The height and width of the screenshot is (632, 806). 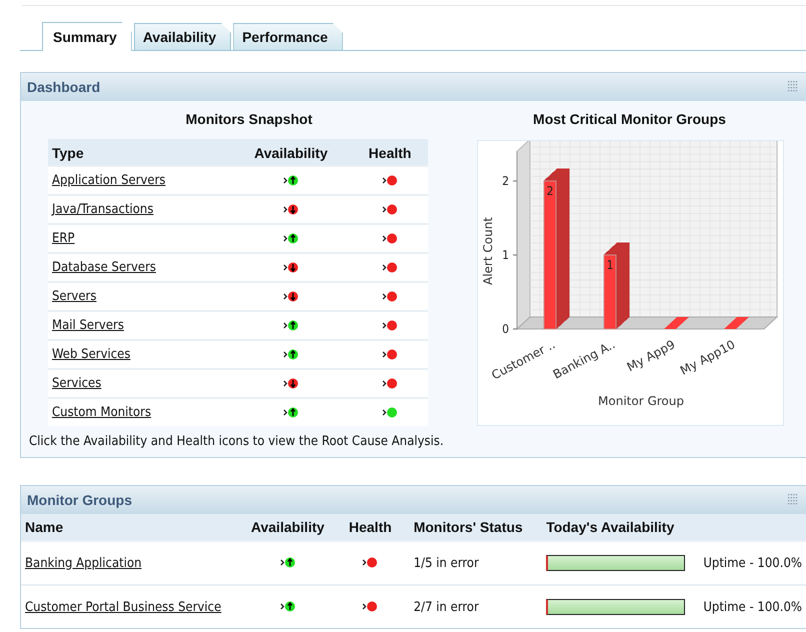 I want to click on tick-label: 1, so click(x=505, y=255).